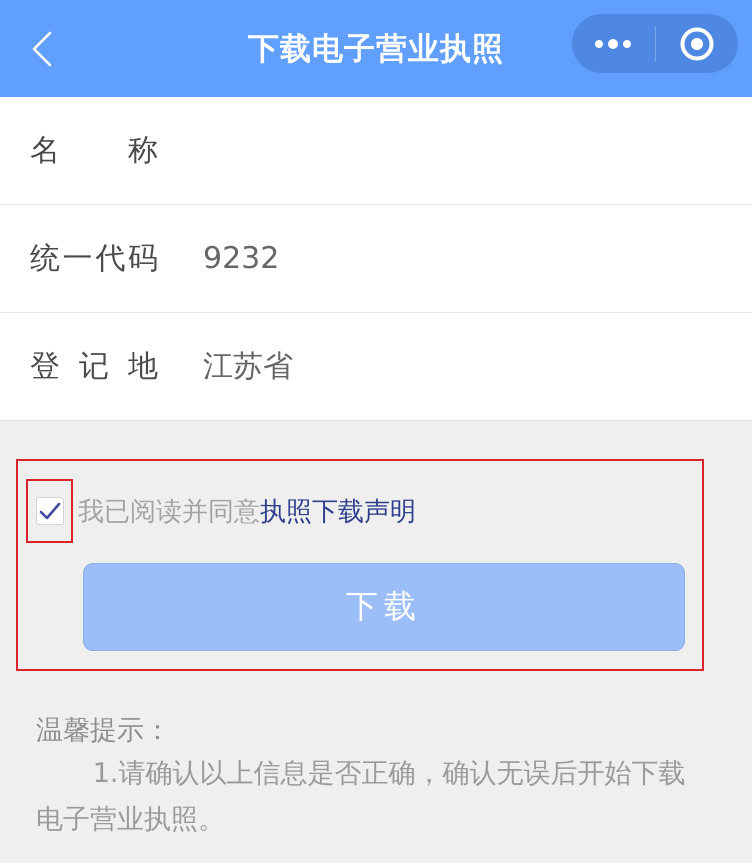  What do you see at coordinates (94, 259) in the screenshot?
I see `field-label: 统一代码` at bounding box center [94, 259].